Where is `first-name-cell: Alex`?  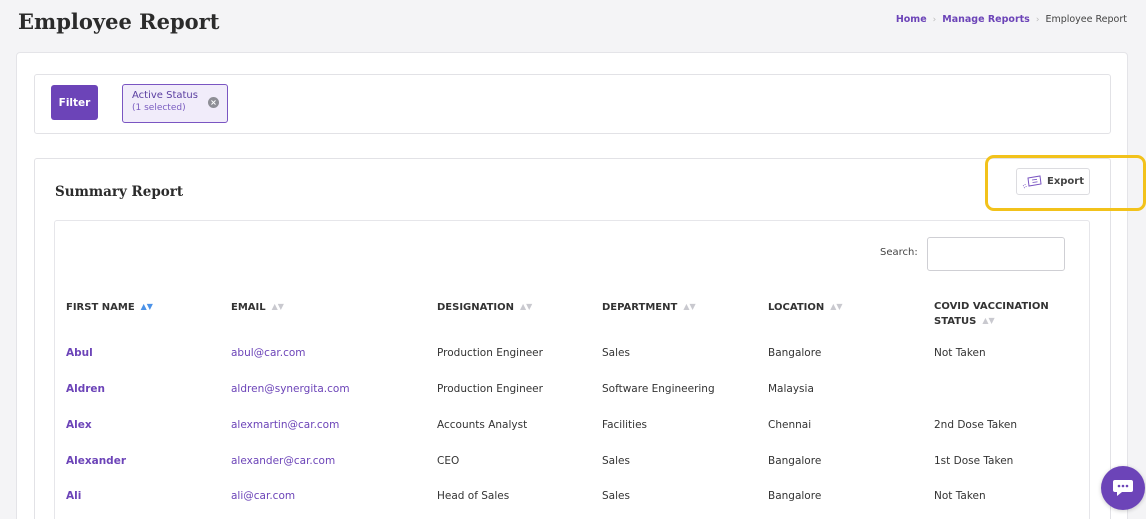 first-name-cell: Alex is located at coordinates (79, 425).